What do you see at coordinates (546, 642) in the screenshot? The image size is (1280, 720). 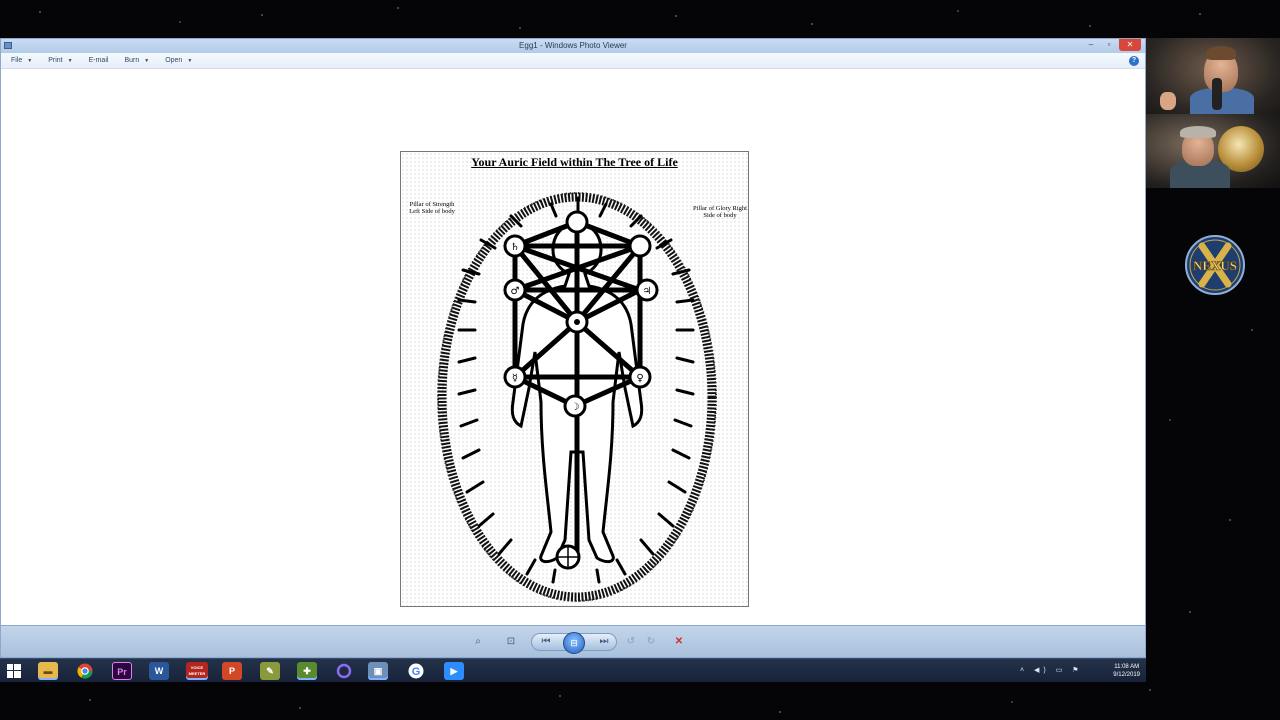 I see `previous-button: ⏮` at bounding box center [546, 642].